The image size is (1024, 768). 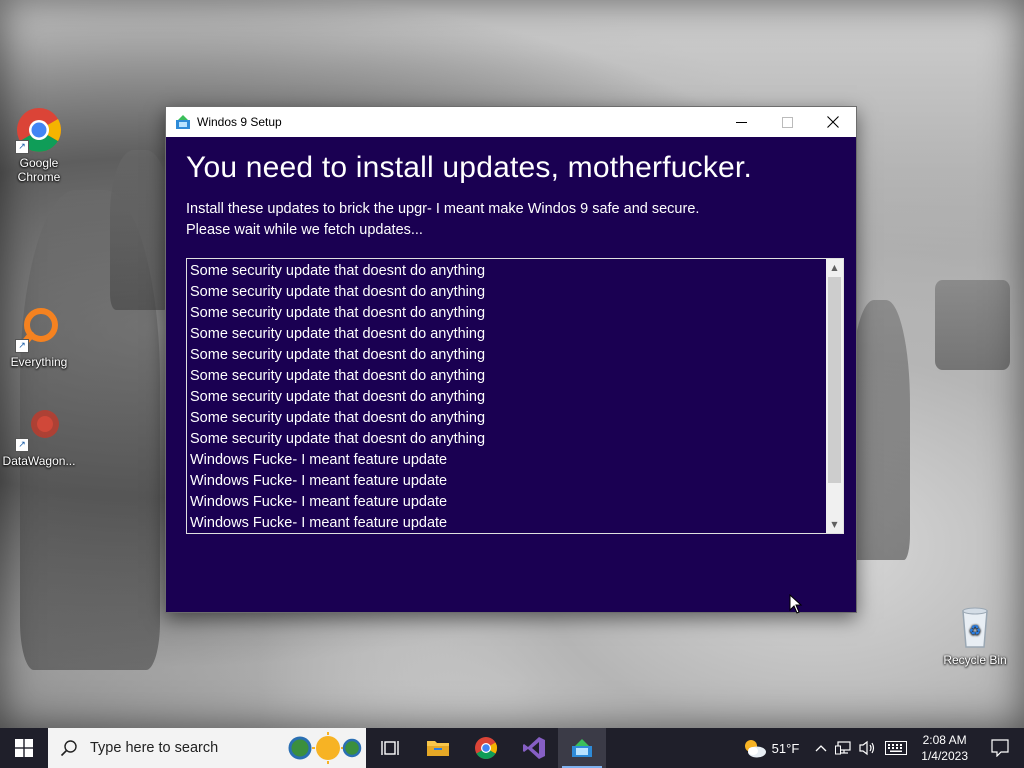 What do you see at coordinates (154, 748) in the screenshot?
I see `search-placeholder: Type here to search` at bounding box center [154, 748].